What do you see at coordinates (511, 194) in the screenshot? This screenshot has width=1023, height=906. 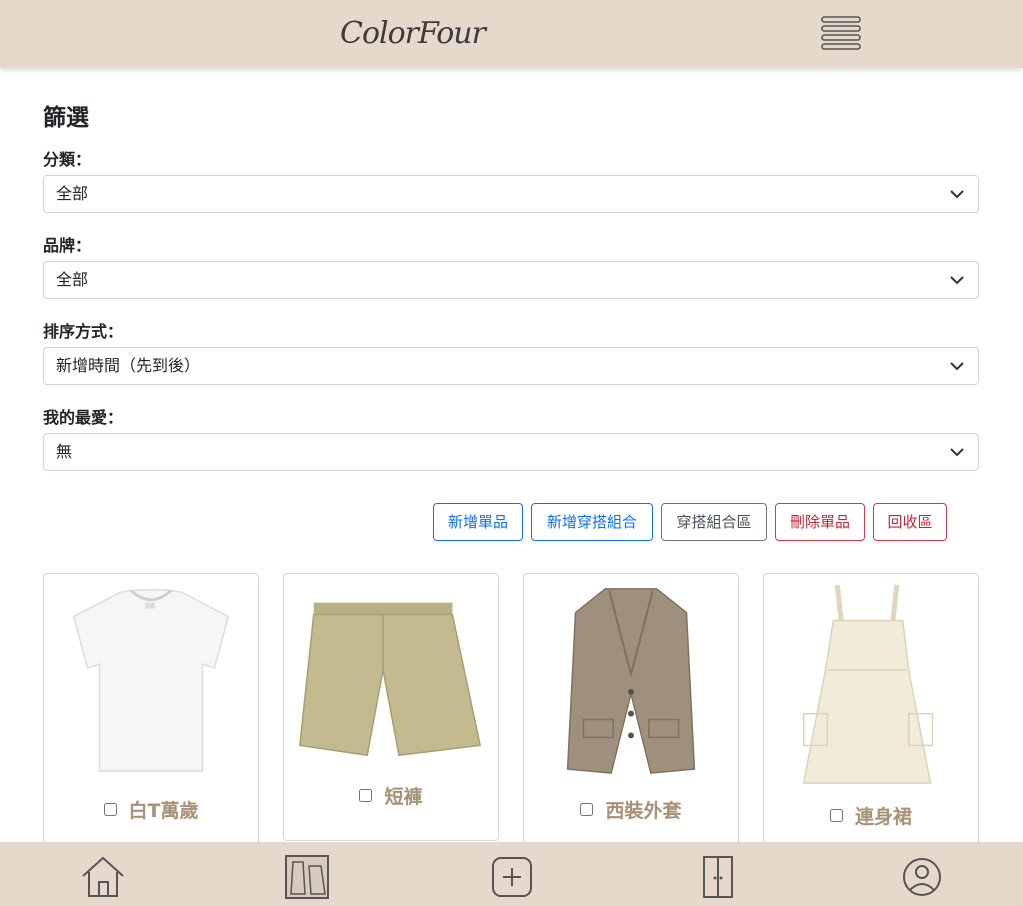 I see `category-select: 全部` at bounding box center [511, 194].